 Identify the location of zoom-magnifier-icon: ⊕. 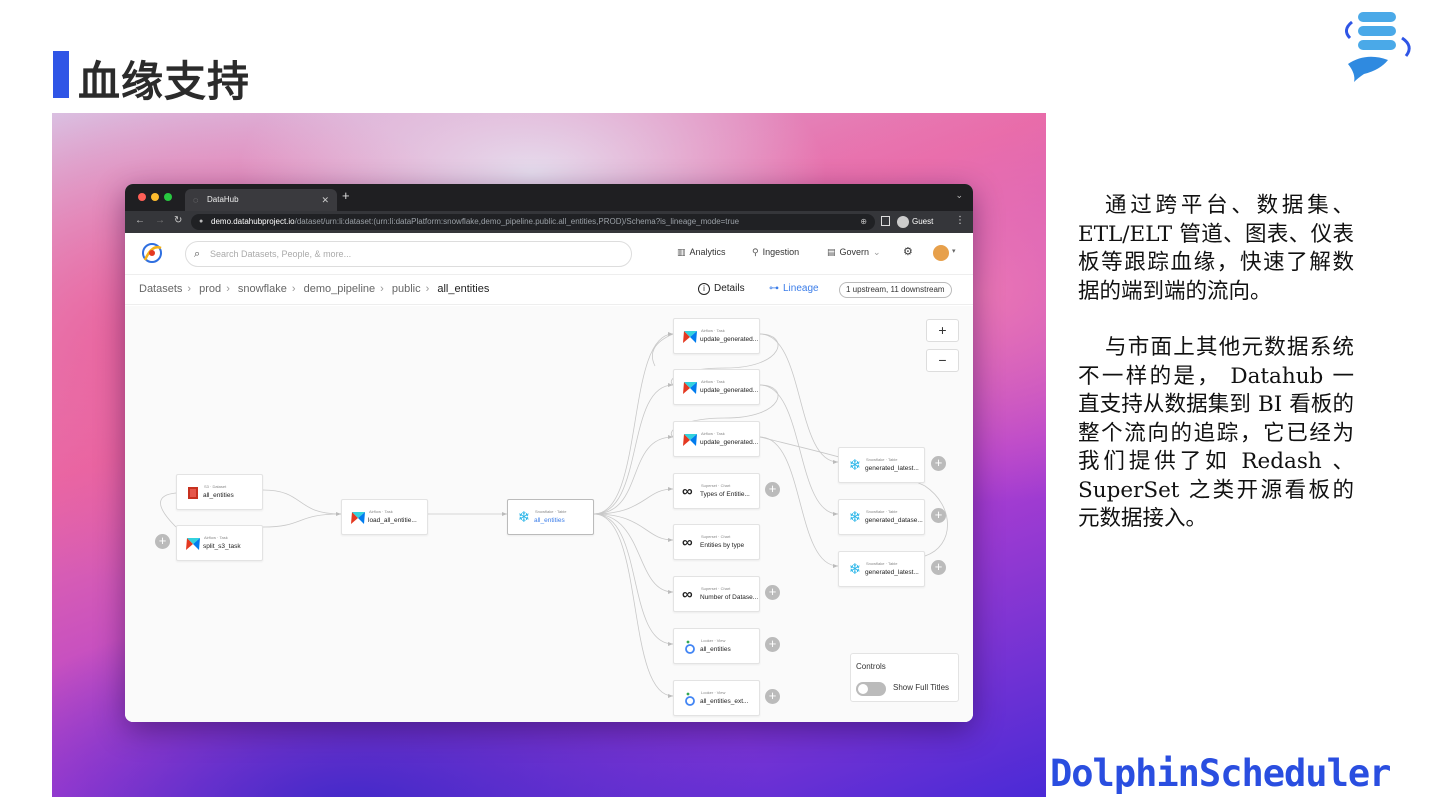
(863, 222).